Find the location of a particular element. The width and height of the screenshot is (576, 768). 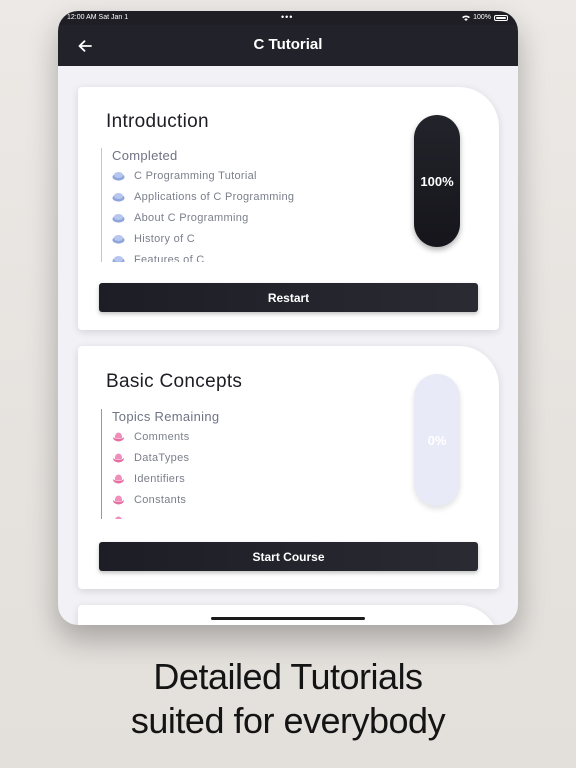

start-course-button: Start Course is located at coordinates (288, 556).